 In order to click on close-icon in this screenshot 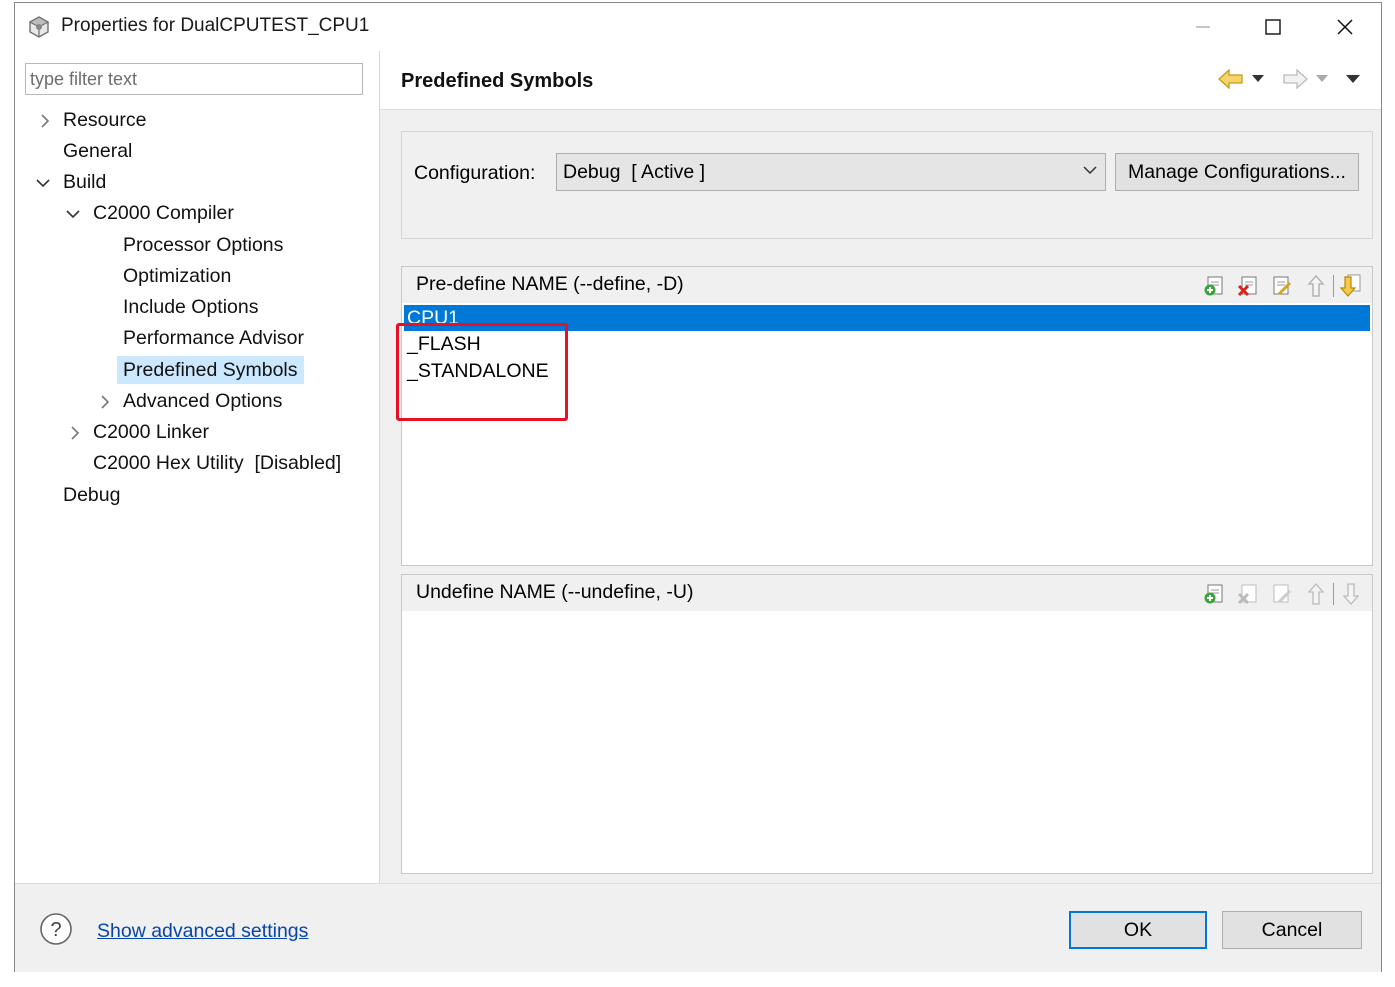, I will do `click(1345, 27)`.